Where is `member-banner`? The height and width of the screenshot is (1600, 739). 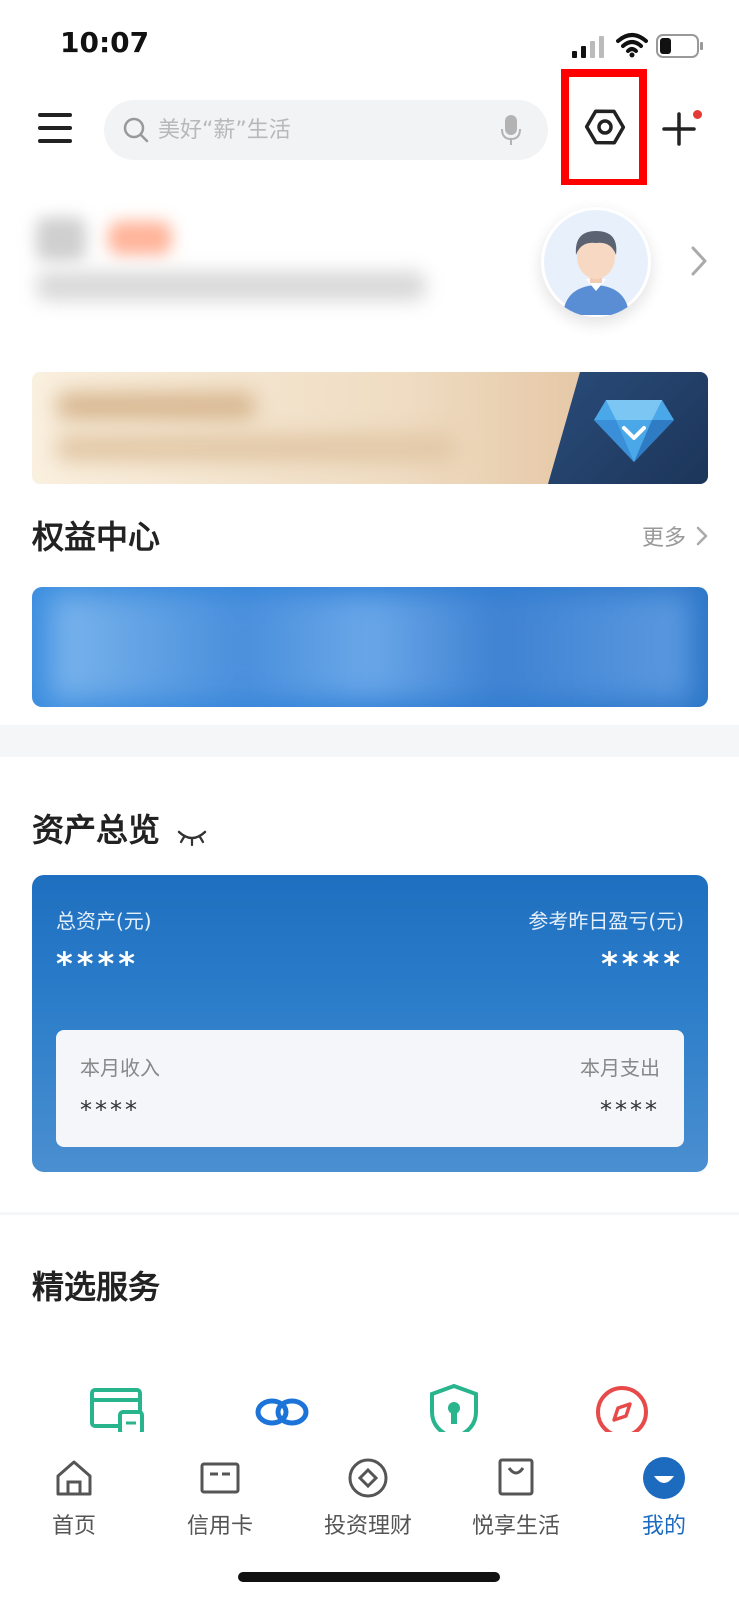
member-banner is located at coordinates (370, 428).